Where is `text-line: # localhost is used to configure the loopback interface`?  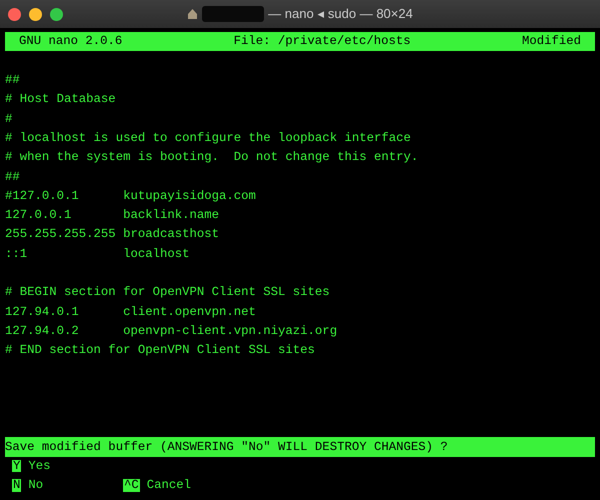 text-line: # localhost is used to configure the loopback interface is located at coordinates (208, 138).